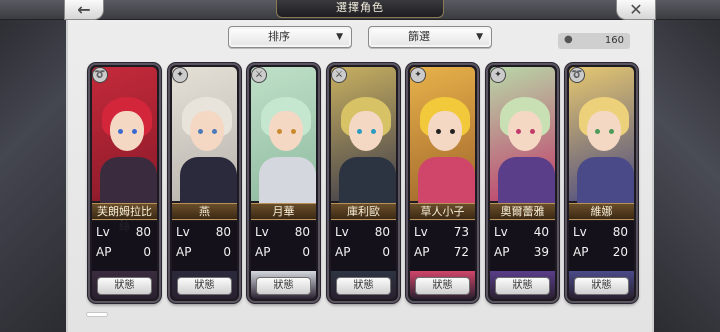 This screenshot has width=720, height=332. I want to click on arrow-left-icon: ←, so click(84, 9).